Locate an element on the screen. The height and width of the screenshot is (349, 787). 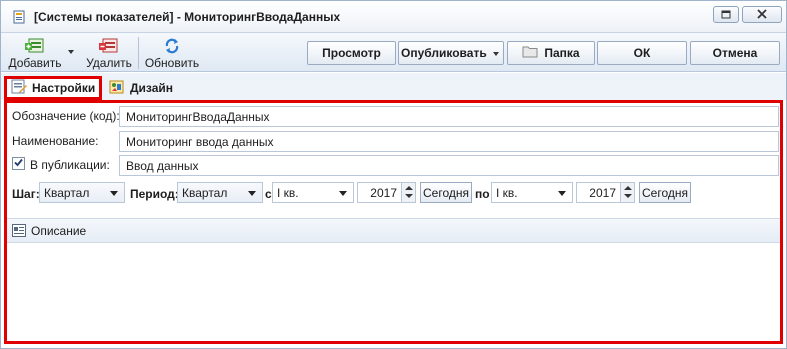
cancel-label: Отмена is located at coordinates (735, 53).